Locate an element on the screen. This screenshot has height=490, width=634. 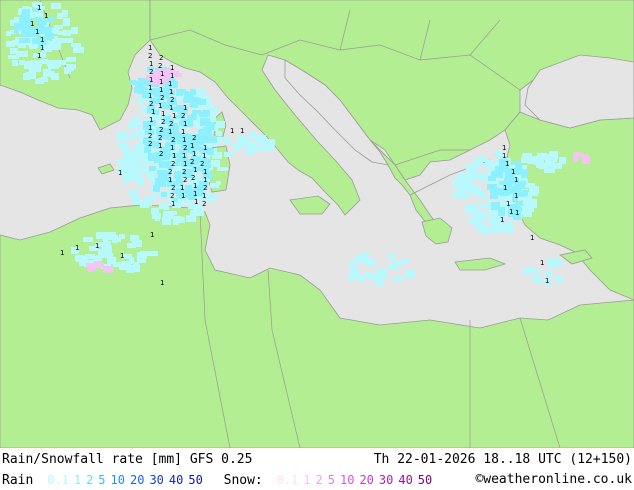
snow-legend-tick: 20 is located at coordinates (366, 480).